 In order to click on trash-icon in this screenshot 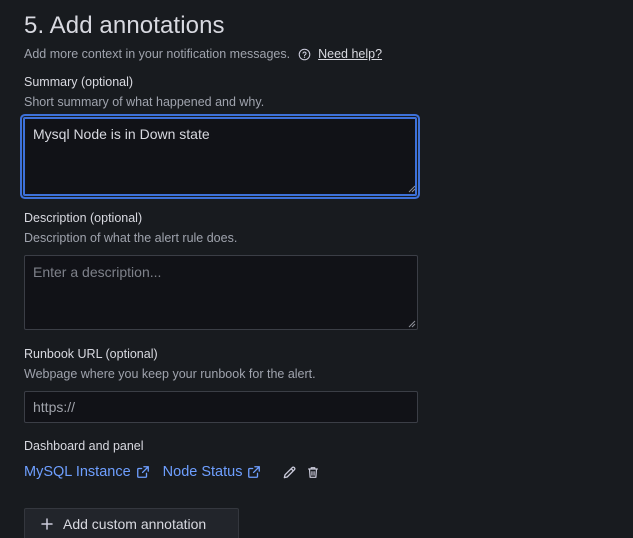, I will do `click(313, 472)`.